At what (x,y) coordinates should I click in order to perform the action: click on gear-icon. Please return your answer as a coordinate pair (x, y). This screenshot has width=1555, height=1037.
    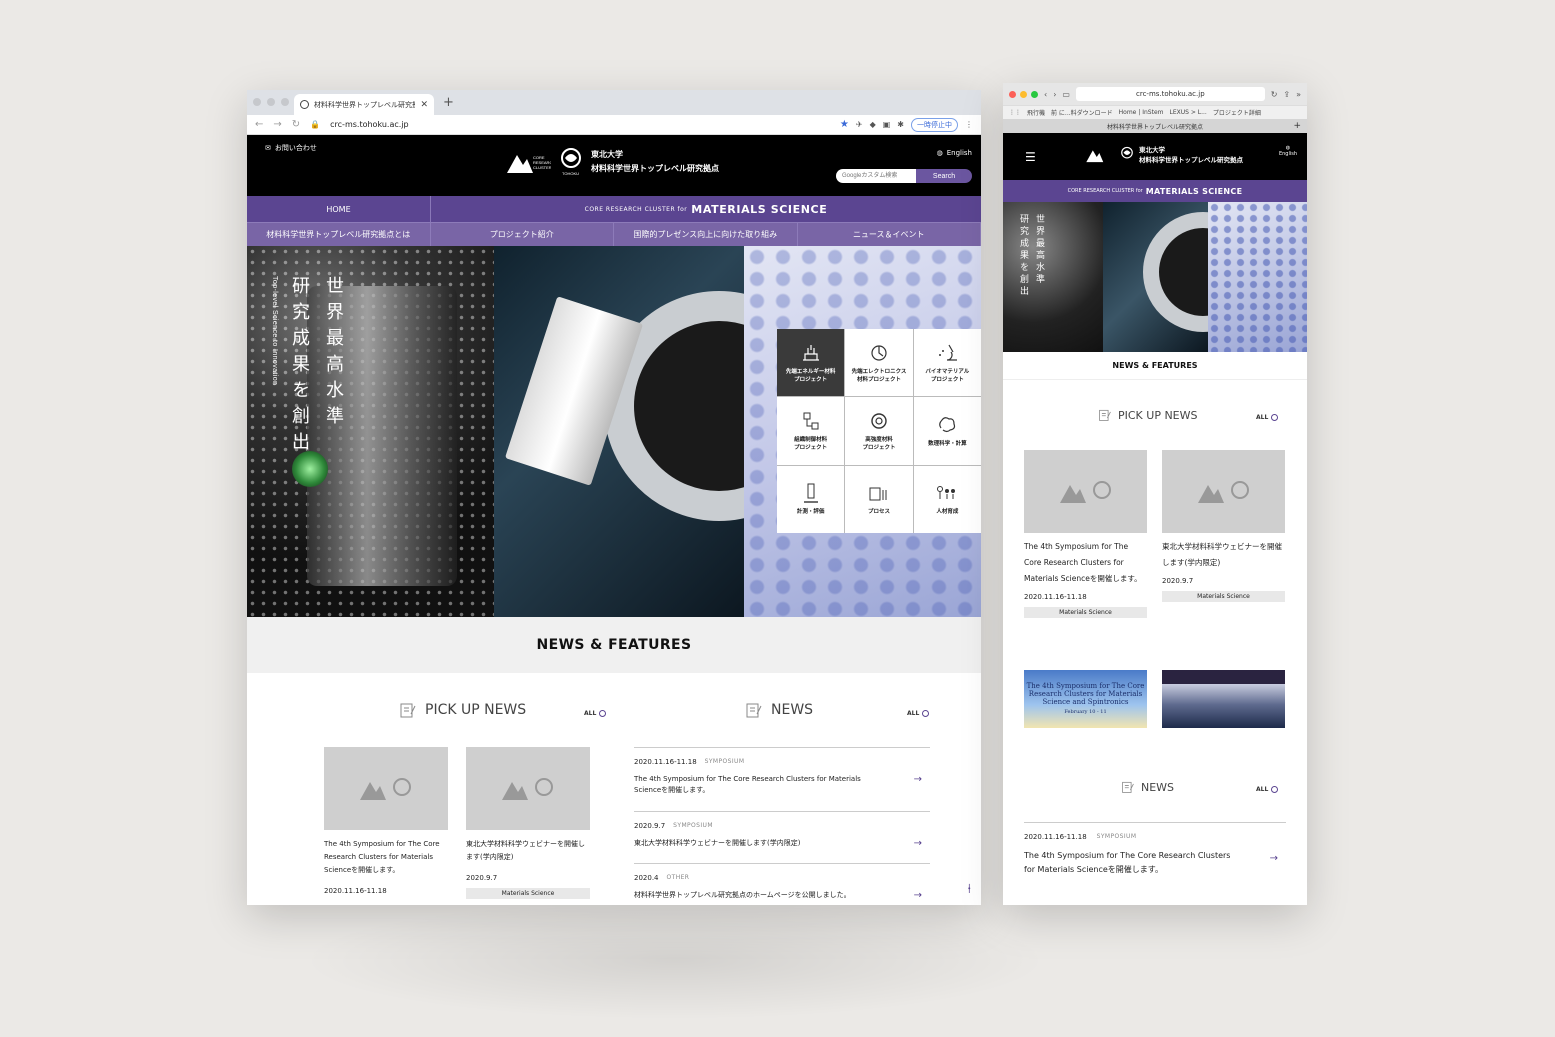
    Looking at the image, I should click on (879, 421).